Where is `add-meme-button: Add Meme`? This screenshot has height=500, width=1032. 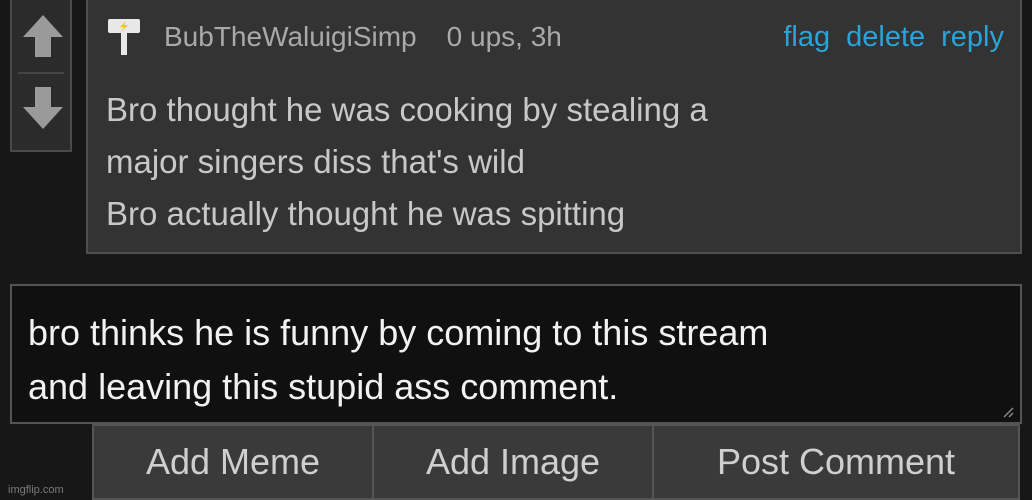
add-meme-button: Add Meme is located at coordinates (233, 462).